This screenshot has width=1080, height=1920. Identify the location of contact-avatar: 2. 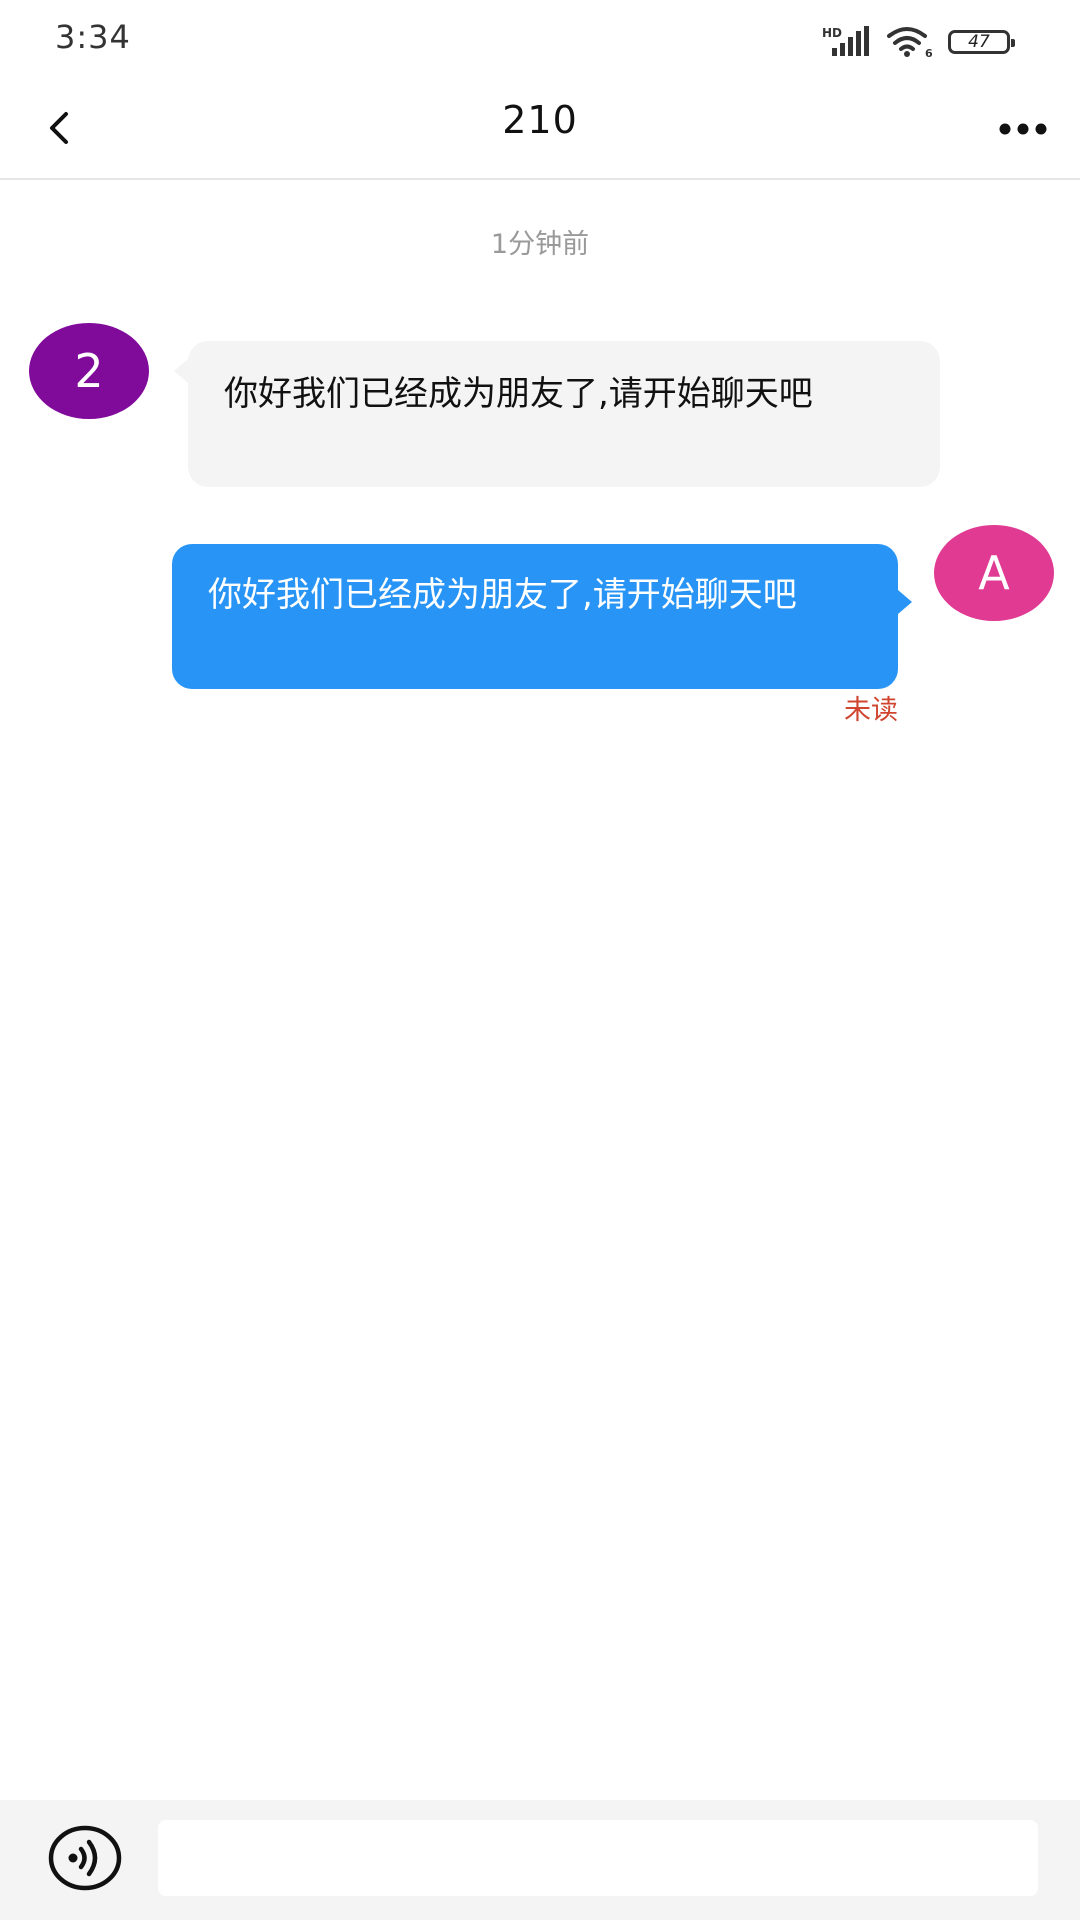
(89, 371).